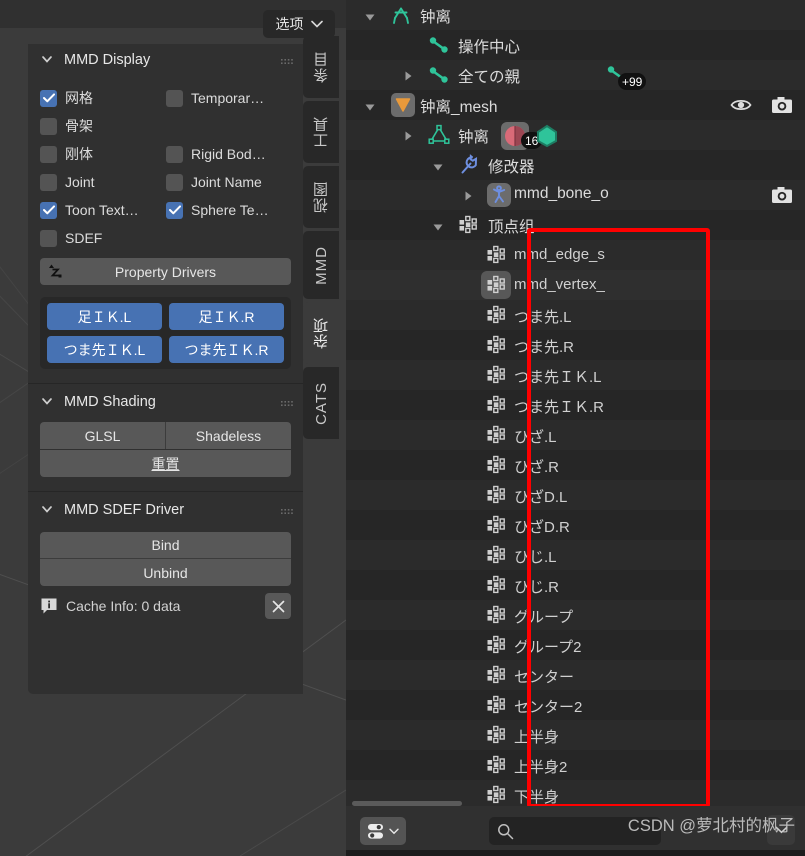  What do you see at coordinates (575, 105) in the screenshot?
I see `outliner-row: 钟离_mesh` at bounding box center [575, 105].